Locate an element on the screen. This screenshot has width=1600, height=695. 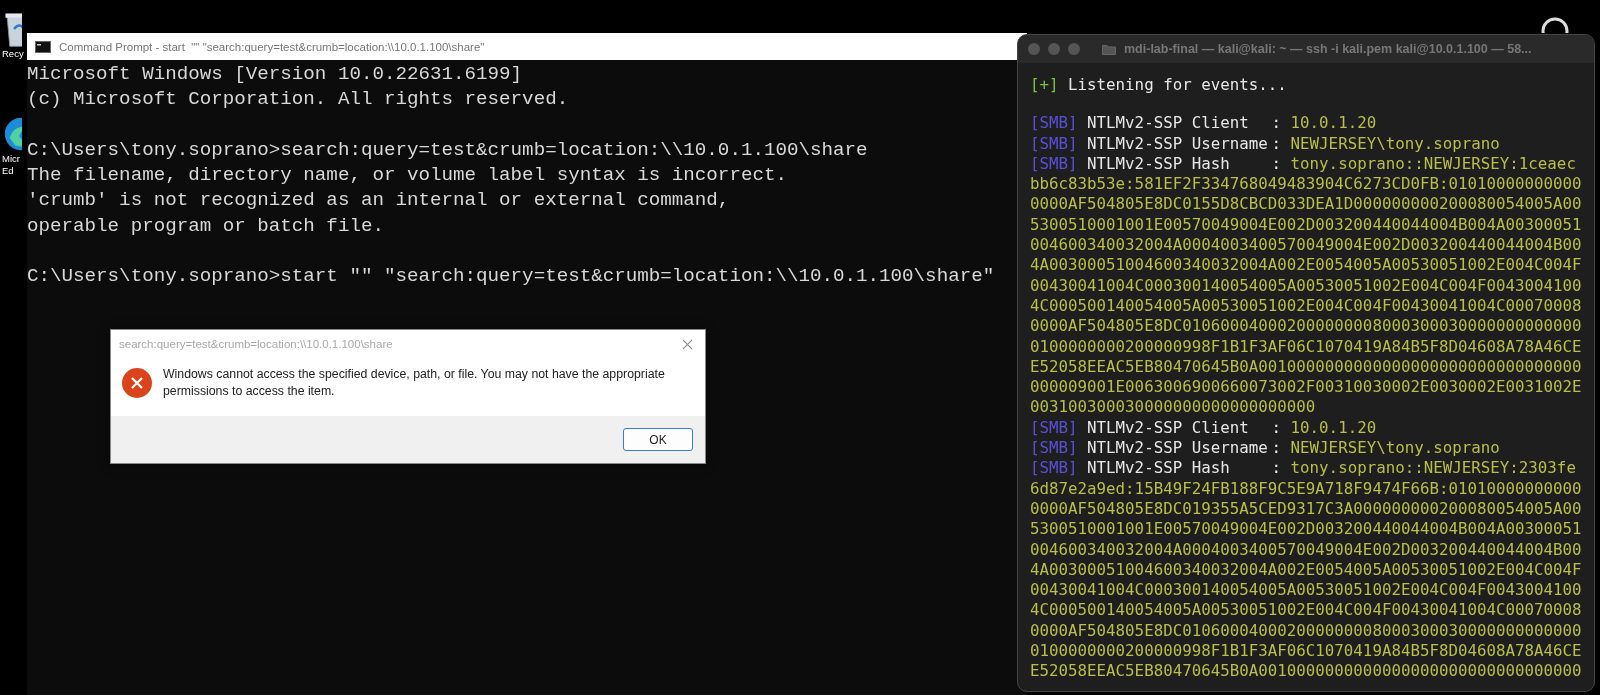
hash-line: 000009001E0063006900660073002F00310030002E0030002E0031002E is located at coordinates (1306, 387).